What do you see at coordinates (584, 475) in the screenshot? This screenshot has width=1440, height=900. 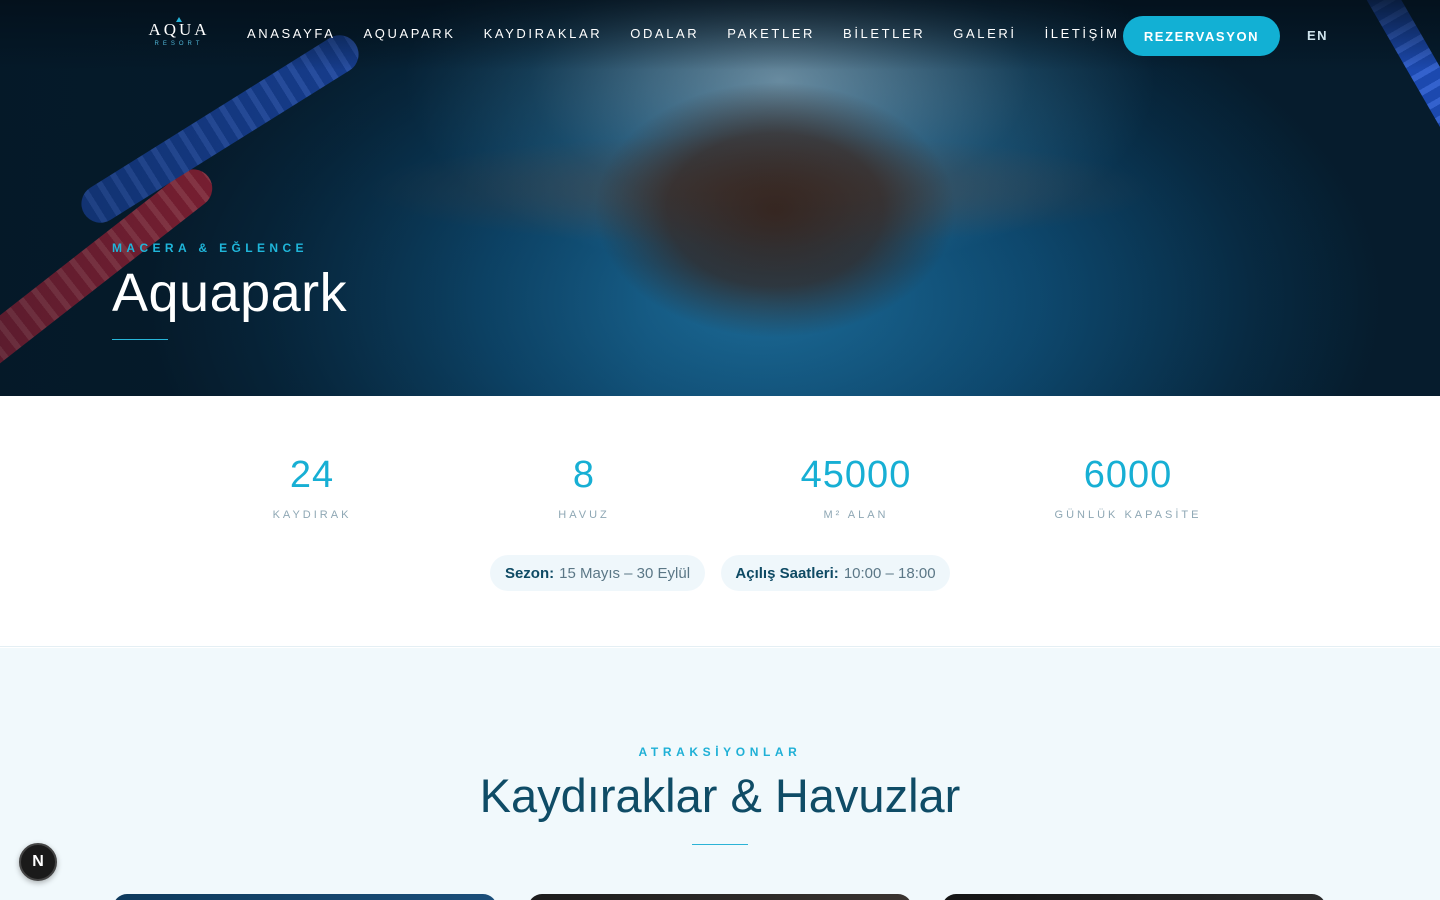 I see `stat-value: 8` at bounding box center [584, 475].